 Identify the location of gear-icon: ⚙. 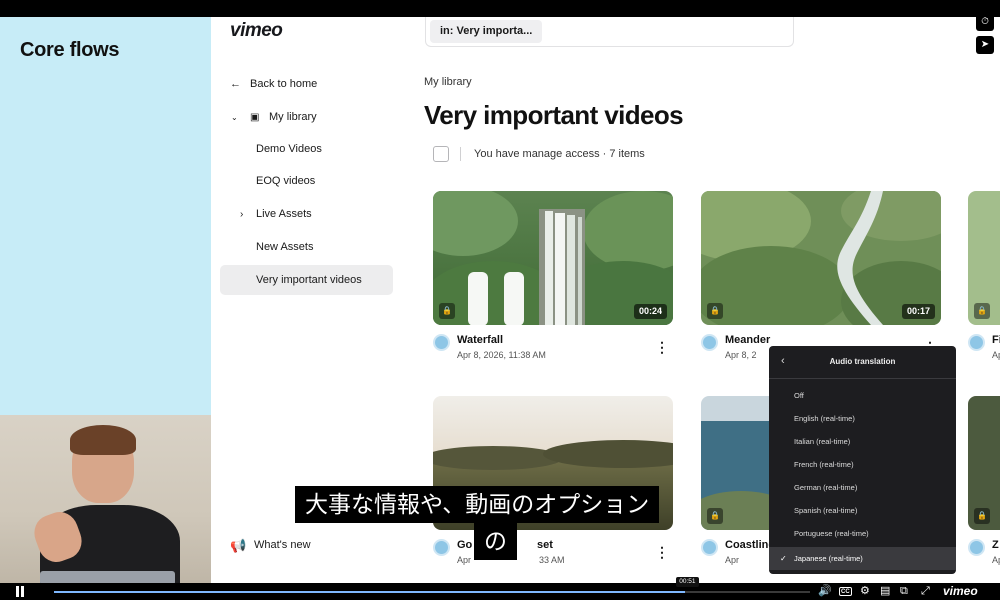
(865, 591).